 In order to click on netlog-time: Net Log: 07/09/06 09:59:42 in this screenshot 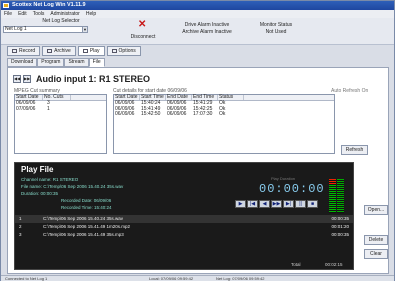, I will do `click(240, 278)`.